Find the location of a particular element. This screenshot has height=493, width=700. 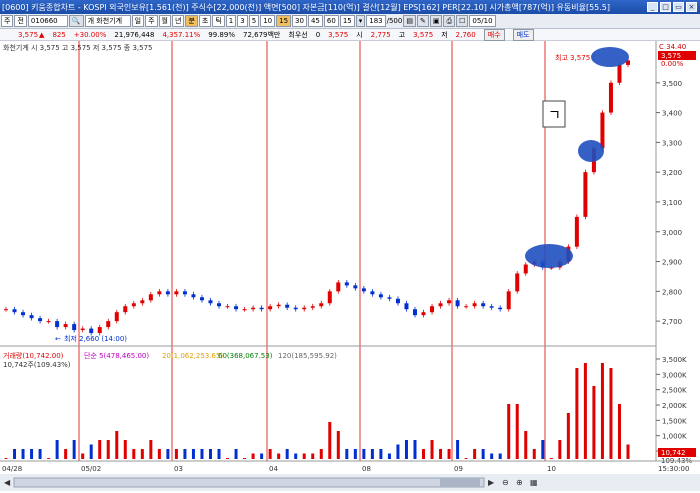

scrollbar-thumb is located at coordinates (460, 482).